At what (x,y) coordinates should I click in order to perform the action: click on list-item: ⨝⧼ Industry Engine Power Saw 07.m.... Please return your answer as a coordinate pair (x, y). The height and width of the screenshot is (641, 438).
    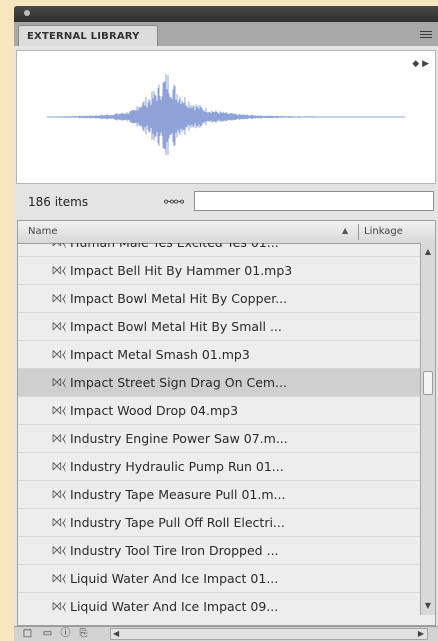
    Looking at the image, I should click on (219, 439).